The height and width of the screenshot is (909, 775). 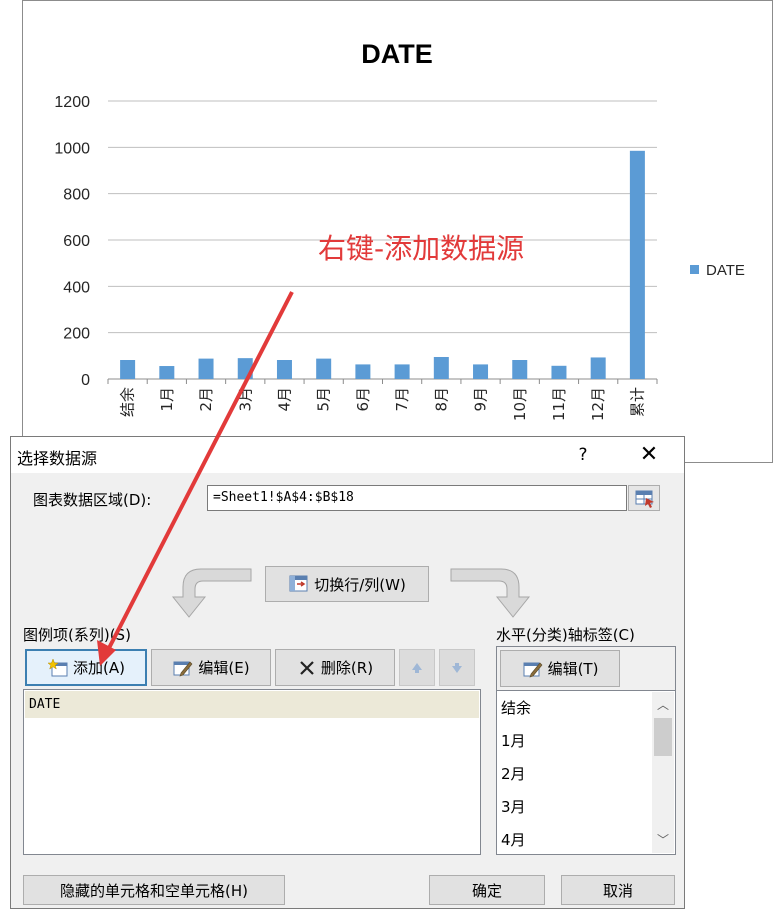 I want to click on annotation-arrow-line, so click(x=200, y=471).